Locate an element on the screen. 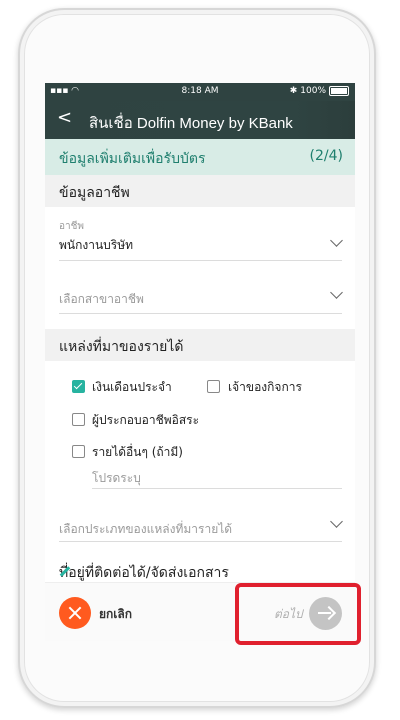  section-heading-text: แหล่งที่มาของรายได้ is located at coordinates (121, 347).